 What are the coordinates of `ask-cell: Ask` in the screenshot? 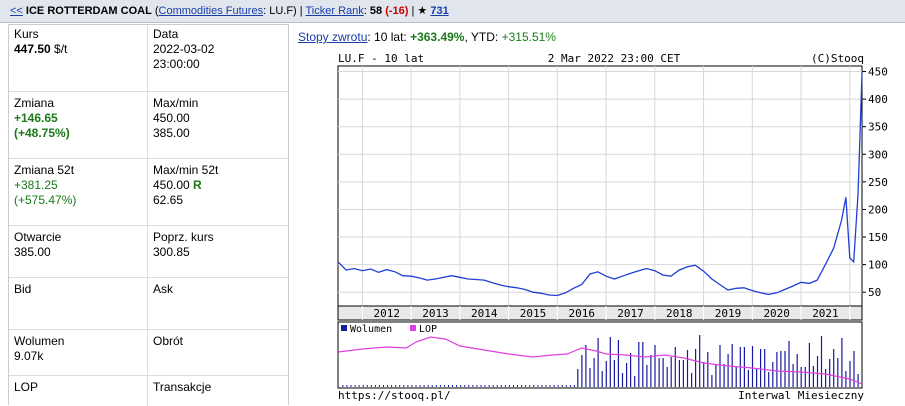 It's located at (218, 303).